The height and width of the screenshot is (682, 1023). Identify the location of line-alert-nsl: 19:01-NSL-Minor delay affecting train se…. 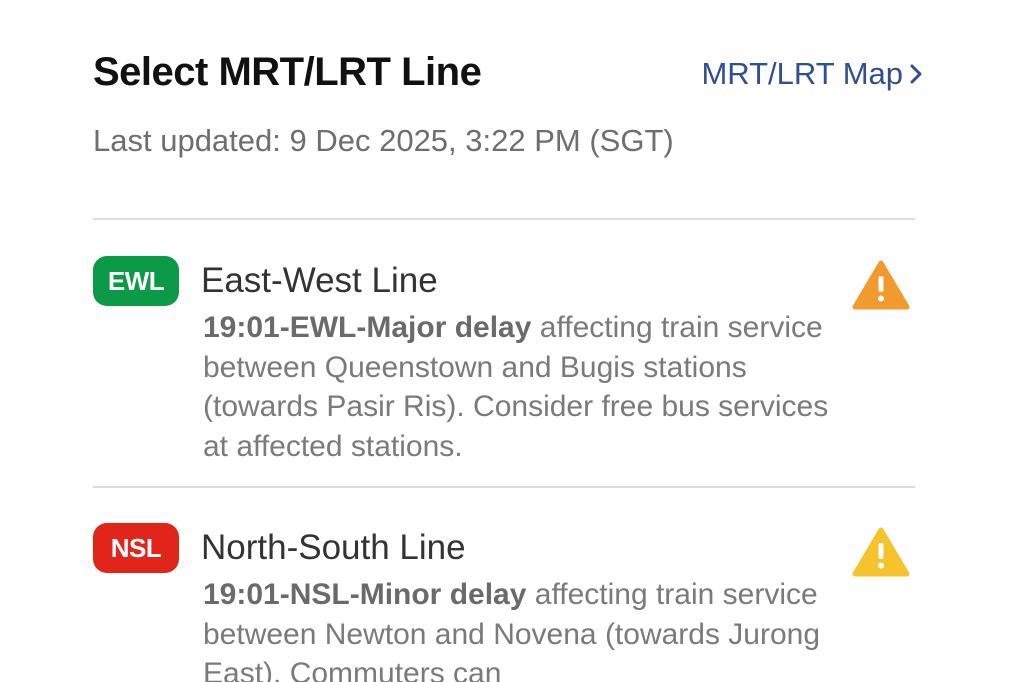
(528, 628).